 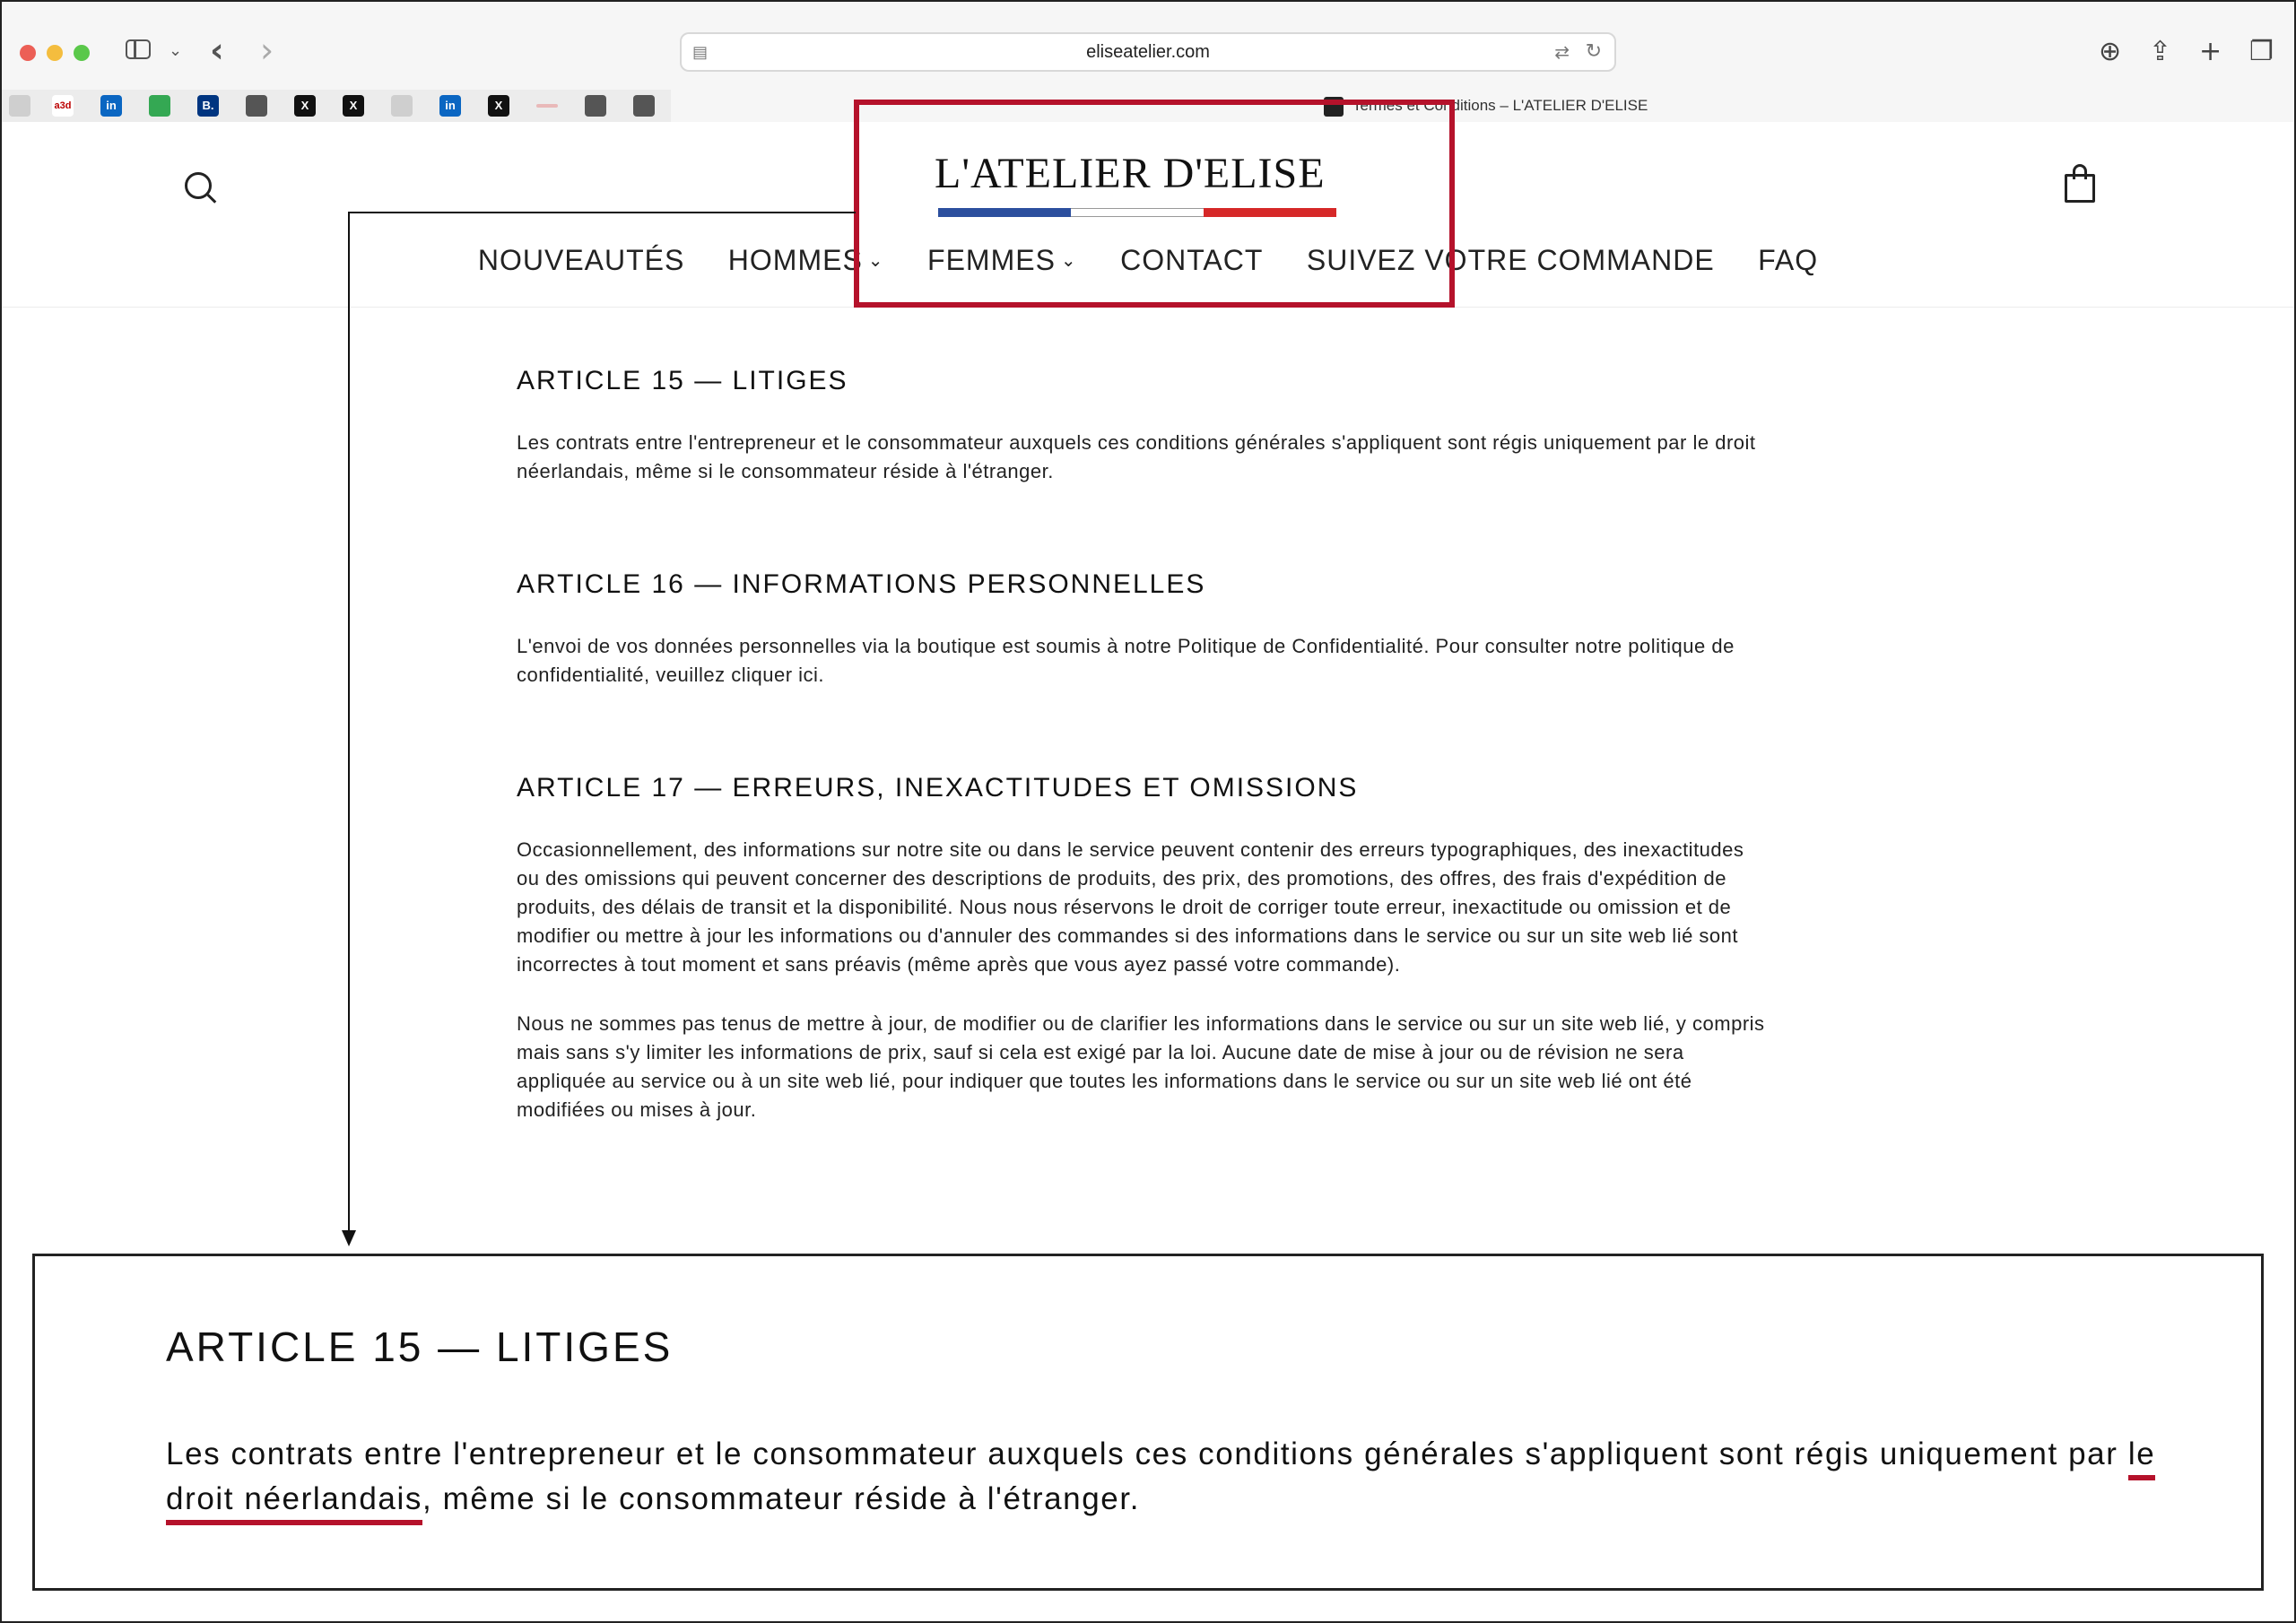 What do you see at coordinates (349, 1238) in the screenshot?
I see `arrow-head-icon` at bounding box center [349, 1238].